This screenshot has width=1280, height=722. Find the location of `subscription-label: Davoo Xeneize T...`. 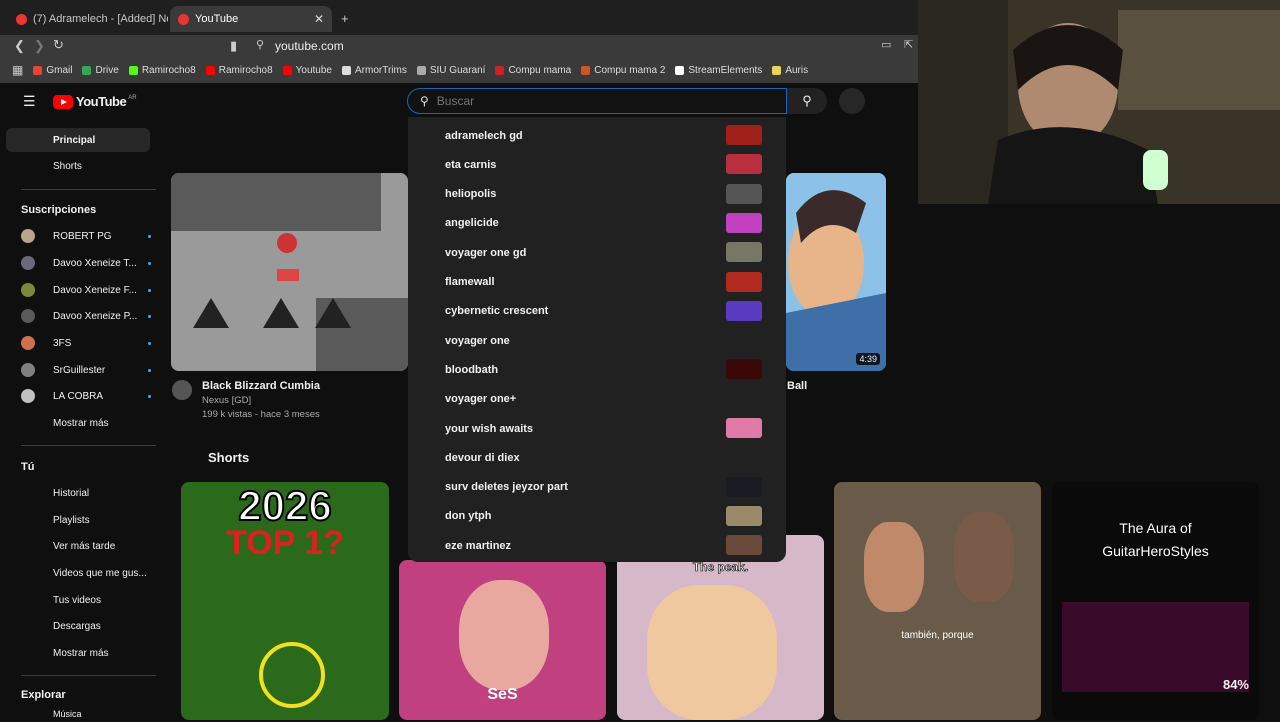

subscription-label: Davoo Xeneize T... is located at coordinates (95, 263).